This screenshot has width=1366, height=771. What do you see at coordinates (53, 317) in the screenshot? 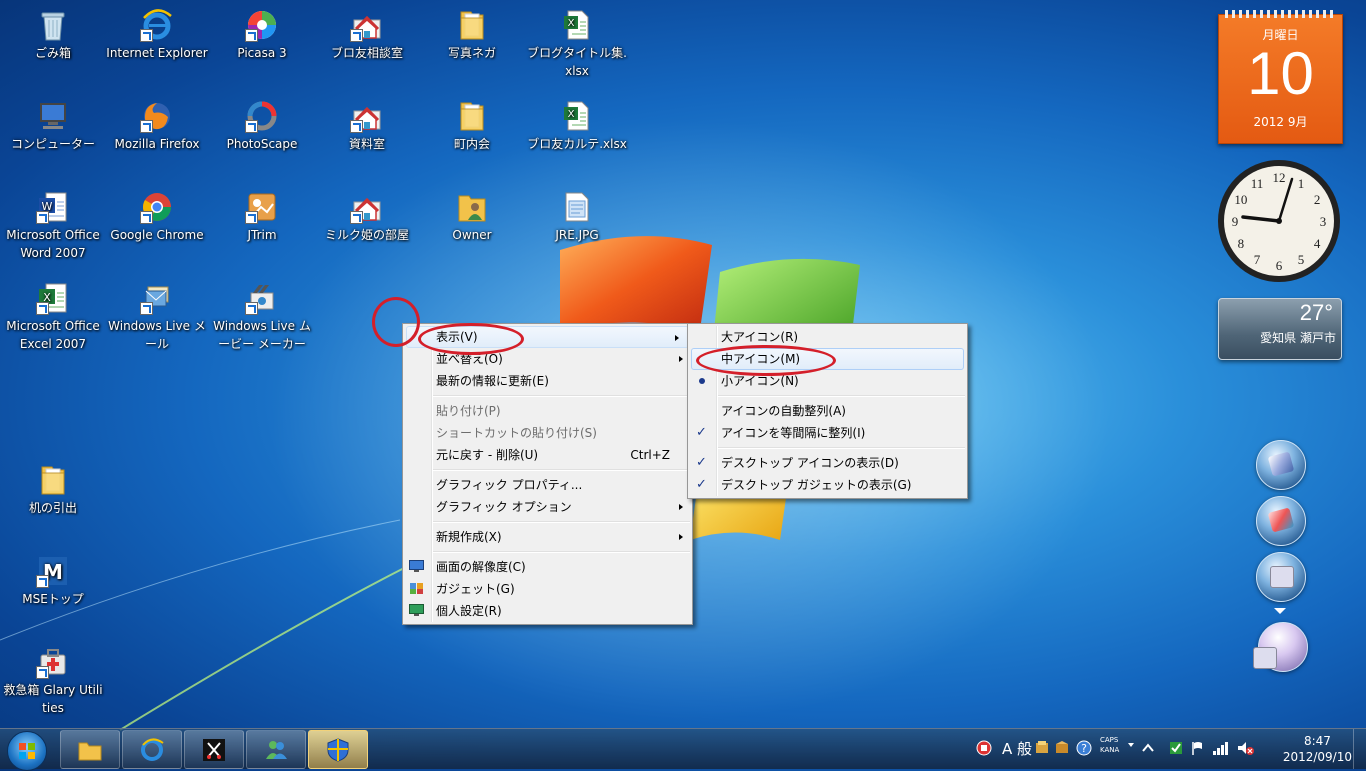
I see `desktop-icon: X Microsoft Office Excel 2007` at bounding box center [53, 317].